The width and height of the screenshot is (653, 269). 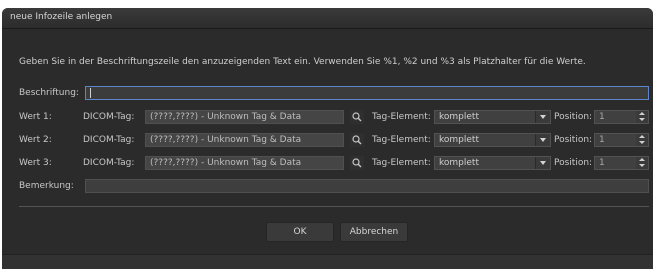 I want to click on divider, so click(x=334, y=206).